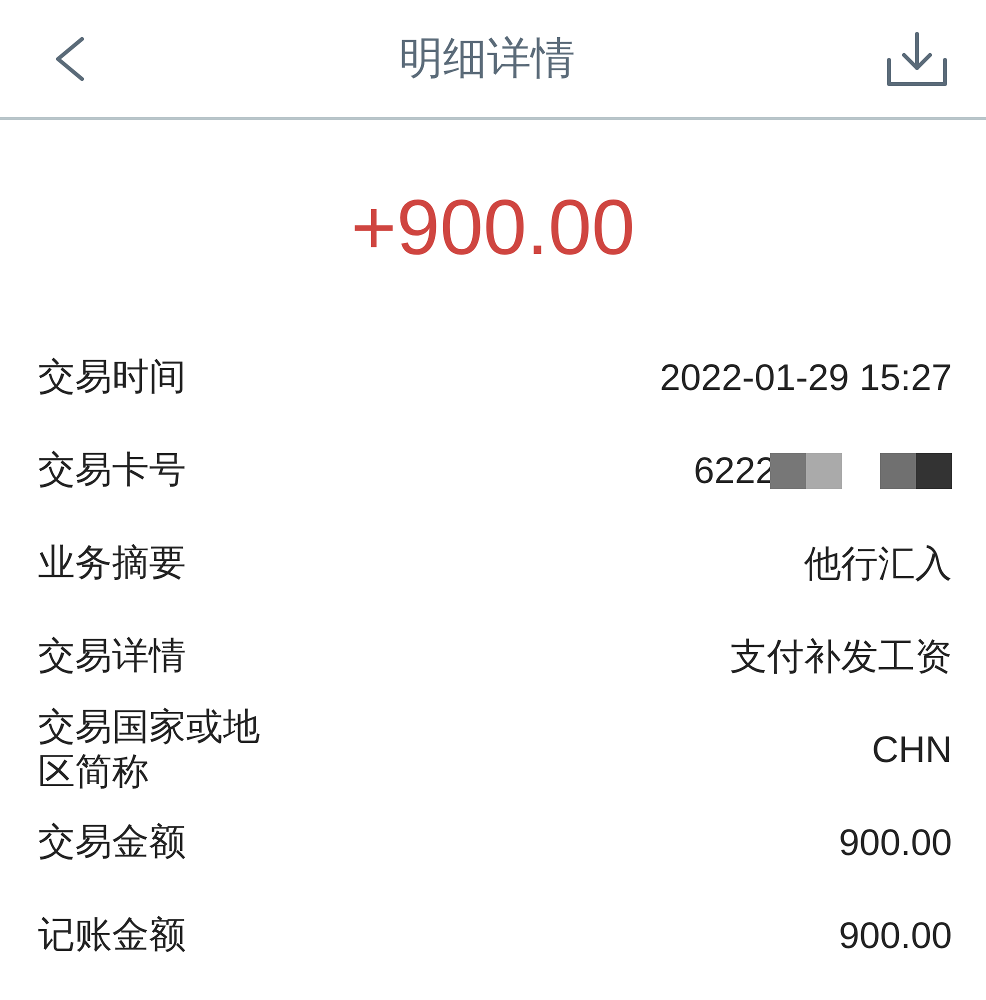  What do you see at coordinates (878, 564) in the screenshot?
I see `detail-value: 他行汇入` at bounding box center [878, 564].